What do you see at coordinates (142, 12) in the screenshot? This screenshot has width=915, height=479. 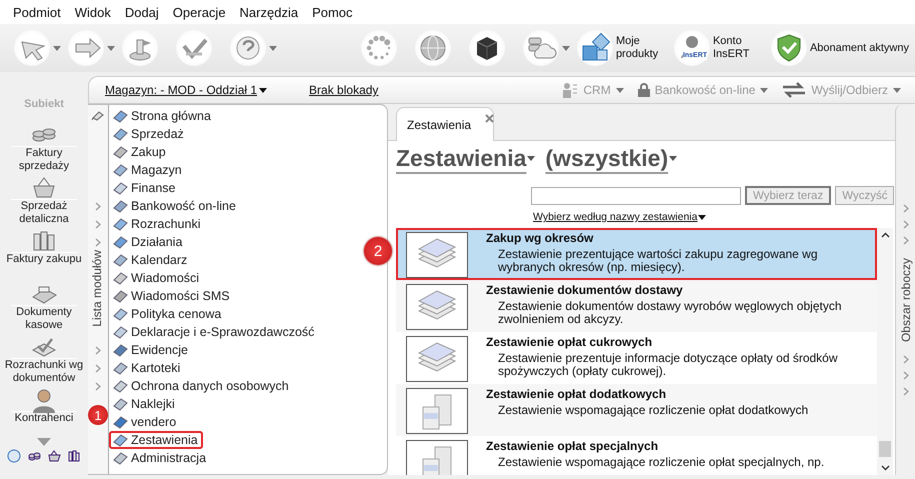 I see `menu-item: Dodaj` at bounding box center [142, 12].